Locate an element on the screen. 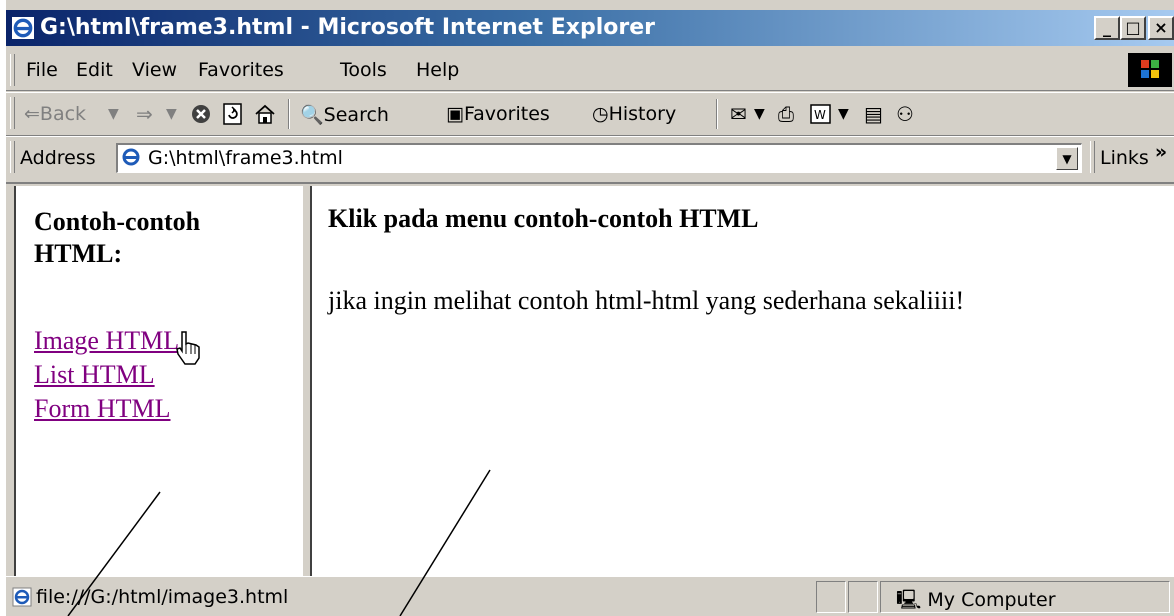  refresh-icon is located at coordinates (233, 114).